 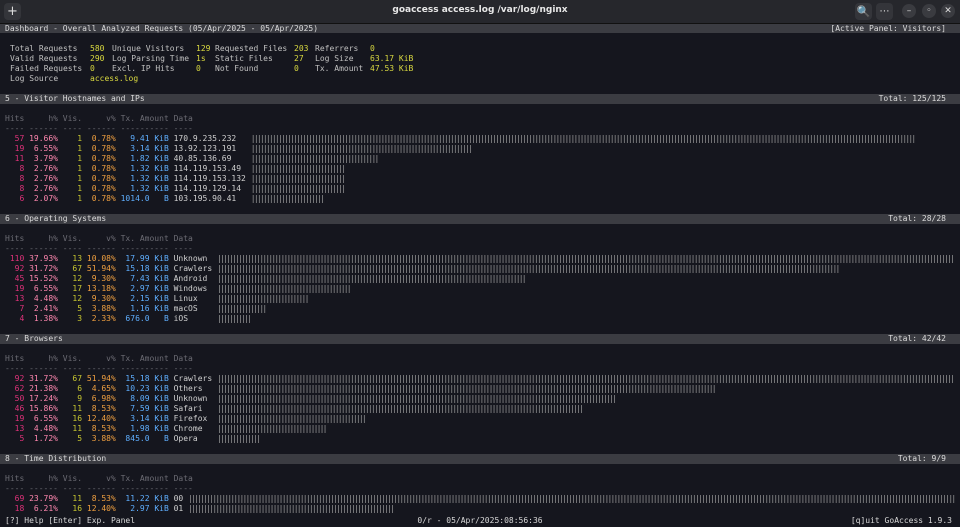 What do you see at coordinates (142, 418) in the screenshot?
I see `tx-amount: 3.14 KiB` at bounding box center [142, 418].